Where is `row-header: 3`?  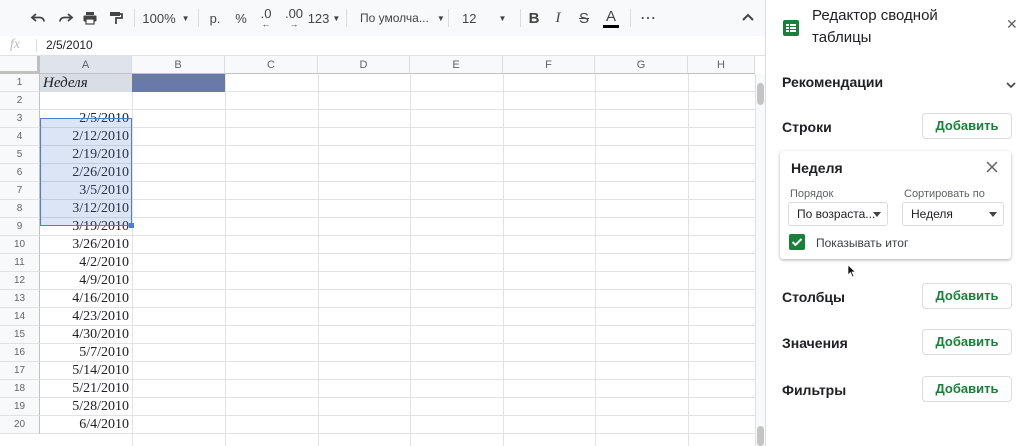 row-header: 3 is located at coordinates (20, 119).